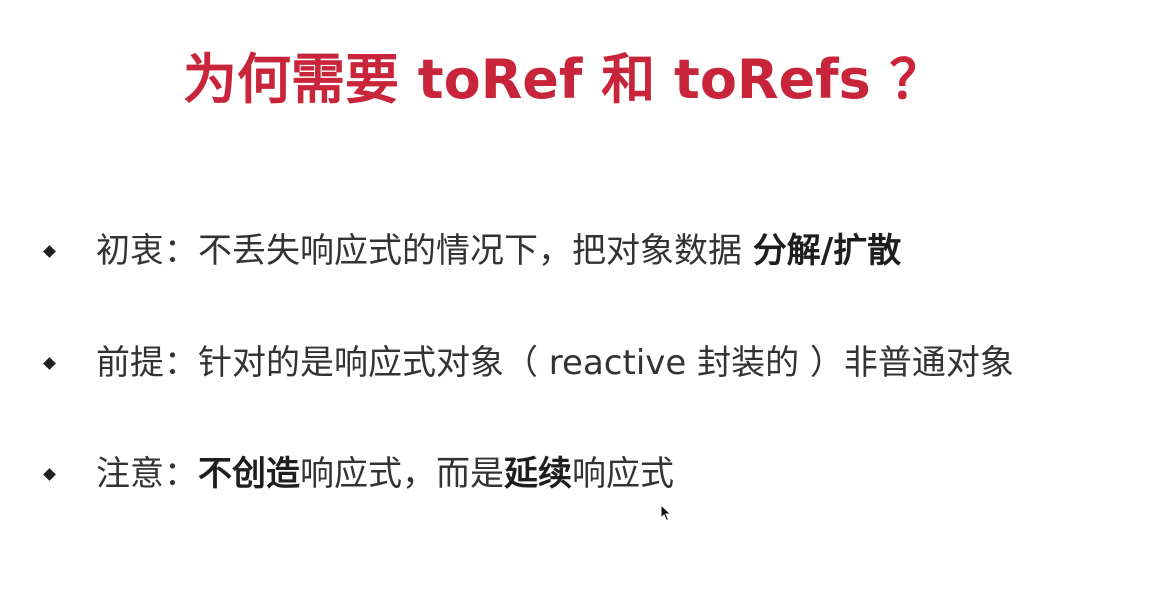 Image resolution: width=1166 pixels, height=604 pixels. Describe the element at coordinates (563, 79) in the screenshot. I see `slide-title: 为何需要 toRef 和 toRefs ？` at that location.